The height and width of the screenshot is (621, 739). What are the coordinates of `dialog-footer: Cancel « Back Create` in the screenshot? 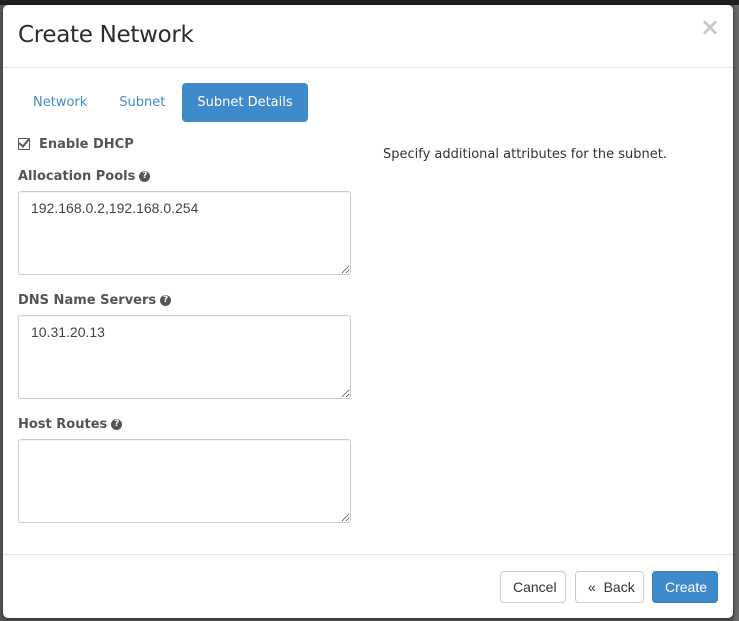 It's located at (368, 586).